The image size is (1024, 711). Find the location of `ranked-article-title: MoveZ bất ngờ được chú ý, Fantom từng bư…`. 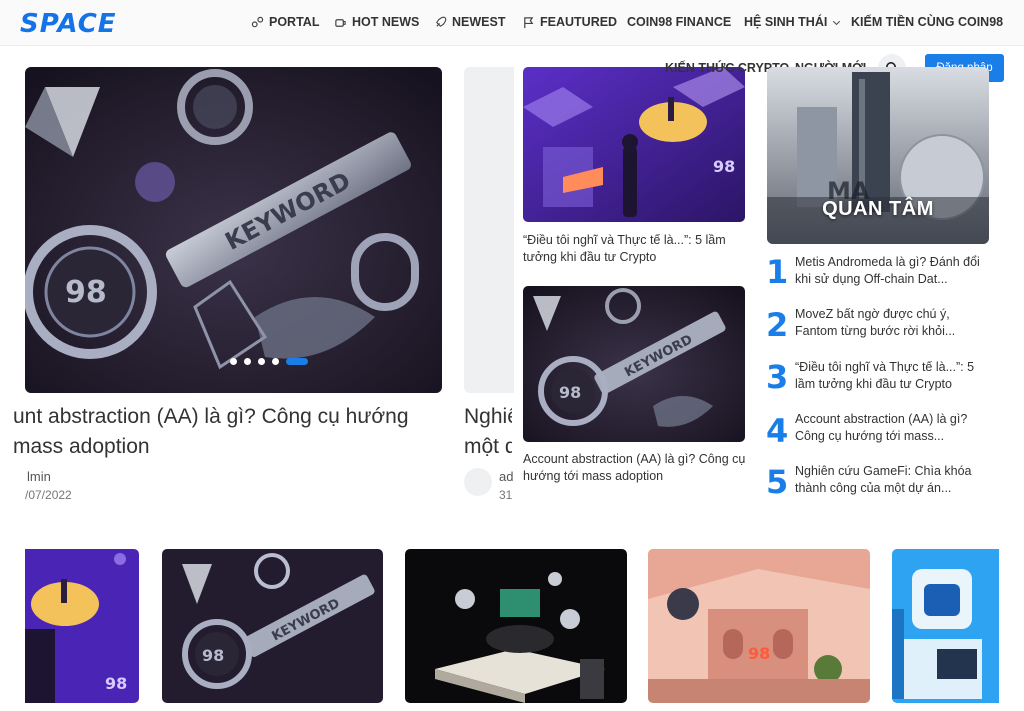

ranked-article-title: MoveZ bất ngờ được chú ý, Fantom từng bư… is located at coordinates (894, 323).